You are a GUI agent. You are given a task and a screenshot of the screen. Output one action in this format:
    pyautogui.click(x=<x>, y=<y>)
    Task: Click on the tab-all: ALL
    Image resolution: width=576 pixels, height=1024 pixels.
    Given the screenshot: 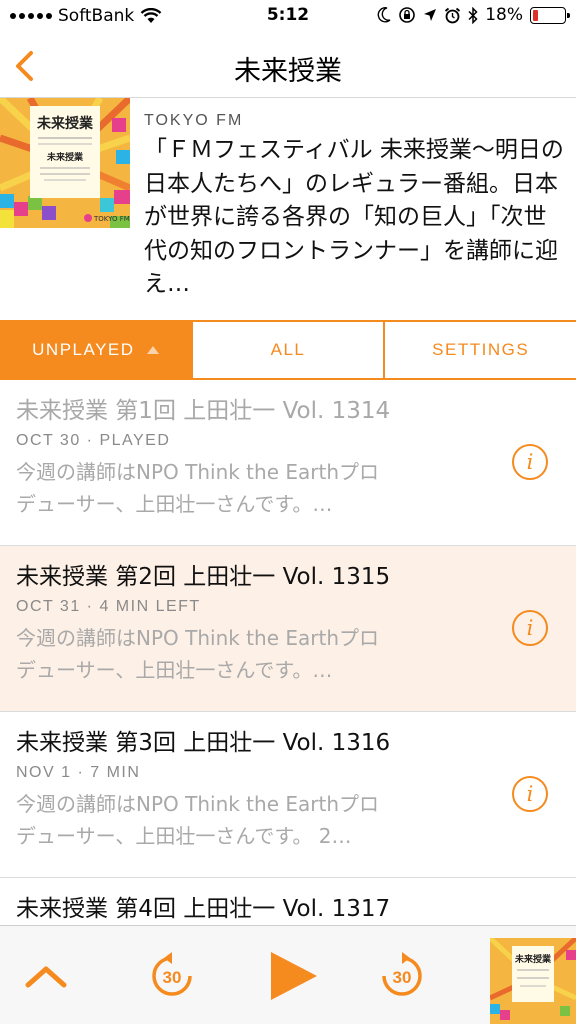 What is the action you would take?
    pyautogui.click(x=287, y=350)
    